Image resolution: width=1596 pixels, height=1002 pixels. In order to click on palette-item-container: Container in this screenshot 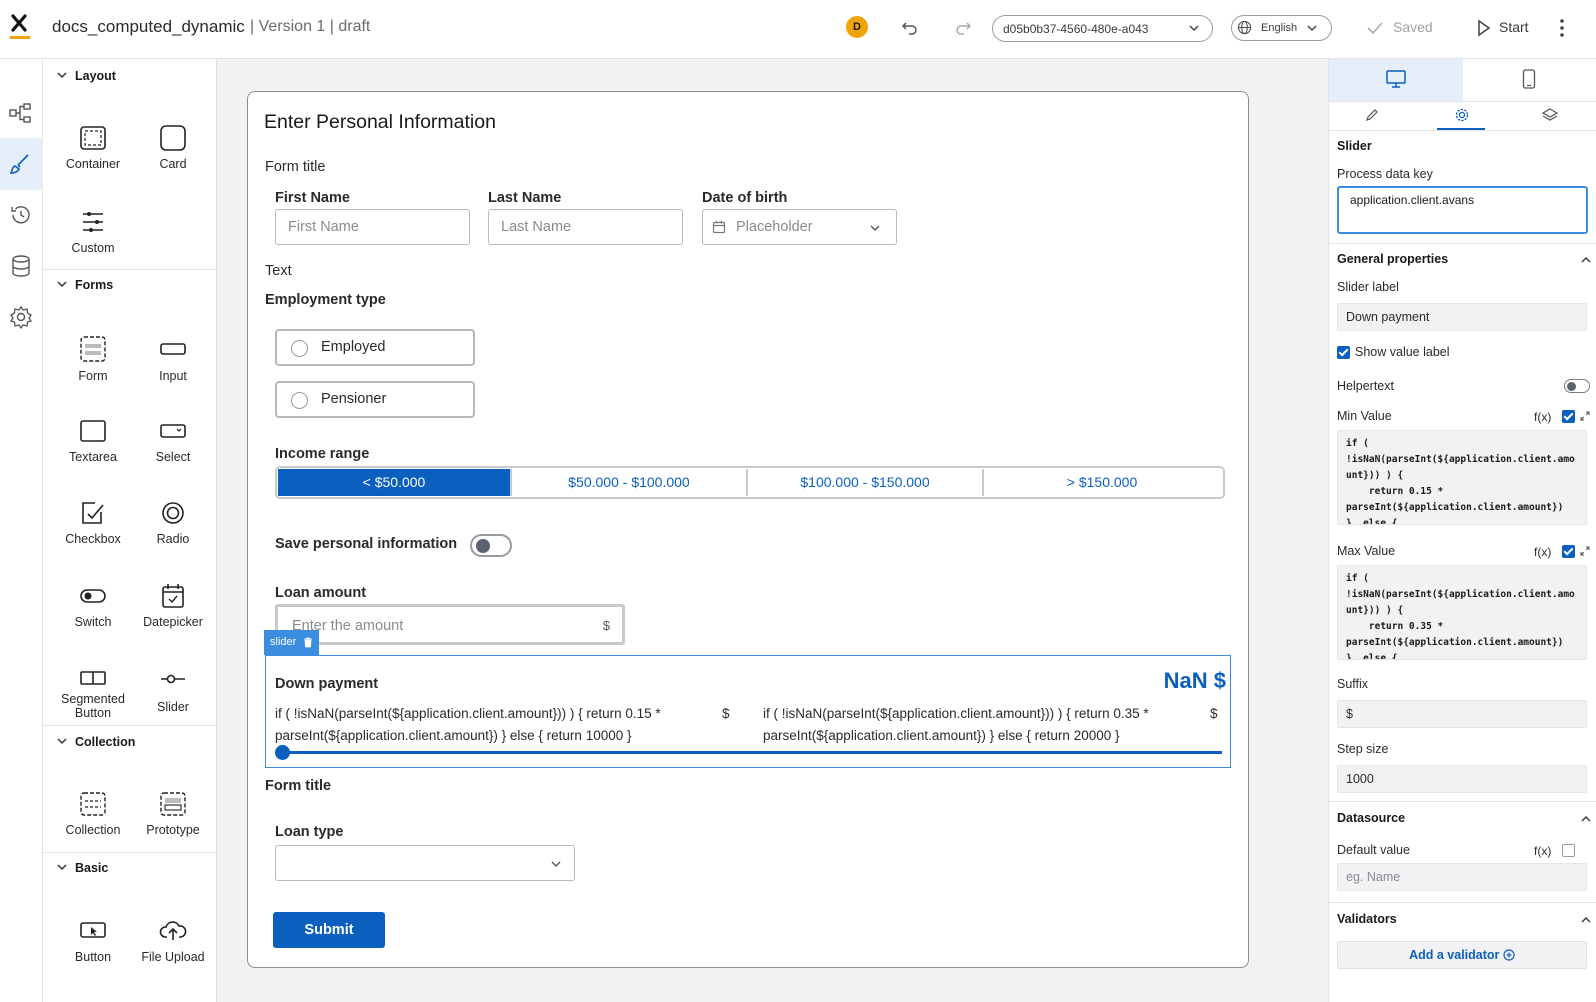, I will do `click(93, 148)`.